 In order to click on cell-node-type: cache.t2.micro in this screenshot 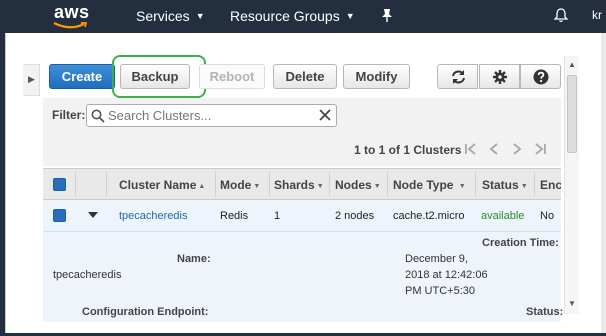, I will do `click(429, 216)`.